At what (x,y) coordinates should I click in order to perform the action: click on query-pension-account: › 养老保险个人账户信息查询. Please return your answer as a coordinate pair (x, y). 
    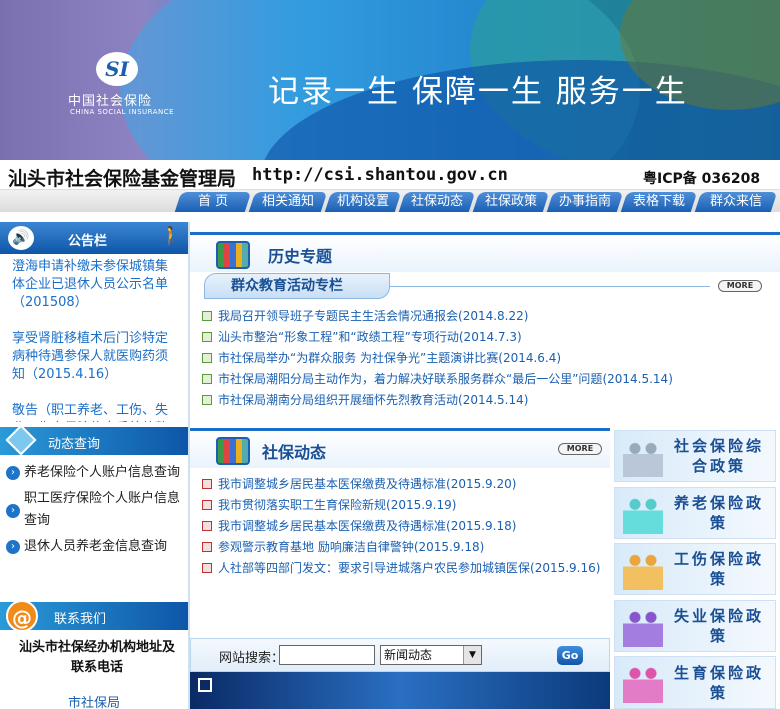
    Looking at the image, I should click on (94, 473).